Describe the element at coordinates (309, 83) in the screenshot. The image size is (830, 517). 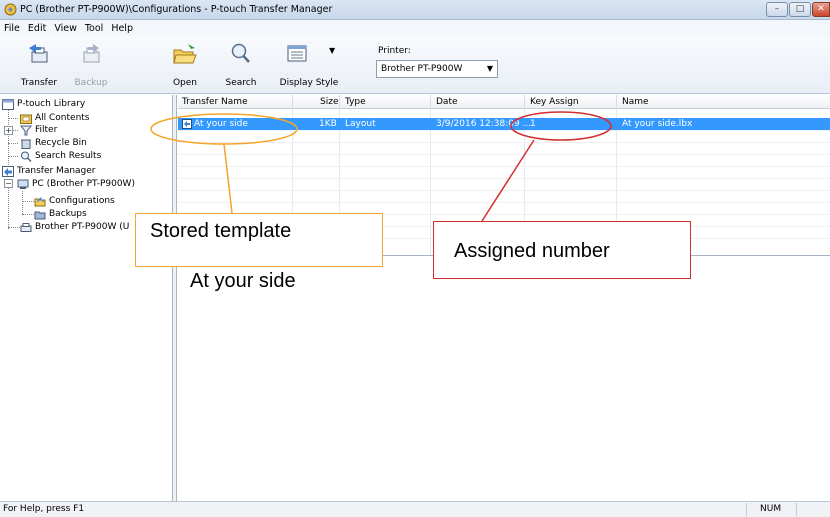
I see `display-style-label: Display Style` at that location.